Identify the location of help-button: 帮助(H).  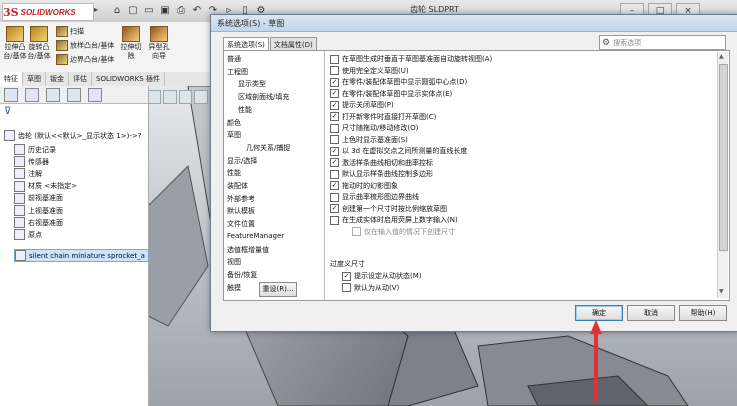
(703, 313).